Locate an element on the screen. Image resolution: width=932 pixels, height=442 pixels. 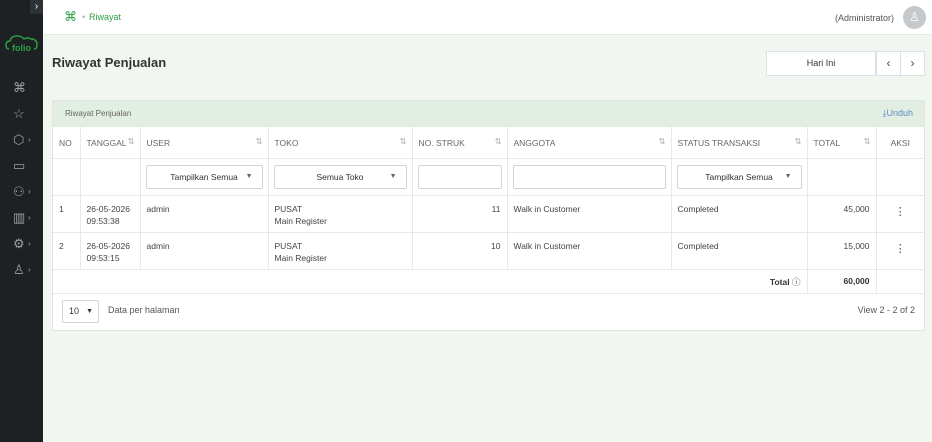
receipt-filter-input is located at coordinates (459, 176).